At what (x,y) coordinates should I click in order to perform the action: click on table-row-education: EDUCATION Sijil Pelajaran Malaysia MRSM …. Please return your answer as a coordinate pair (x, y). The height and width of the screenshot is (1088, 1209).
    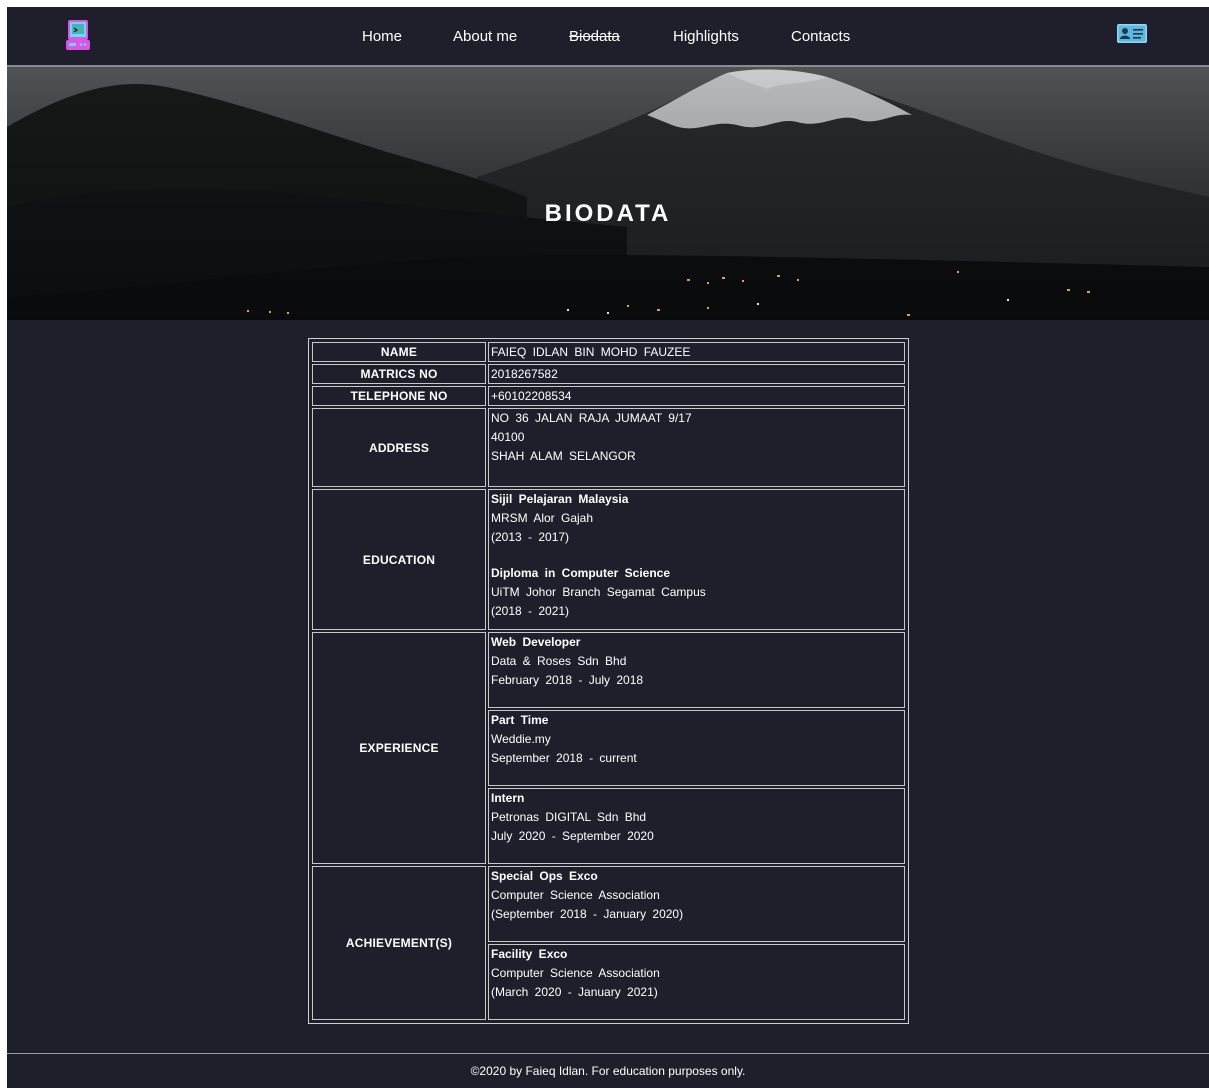
    Looking at the image, I should click on (608, 559).